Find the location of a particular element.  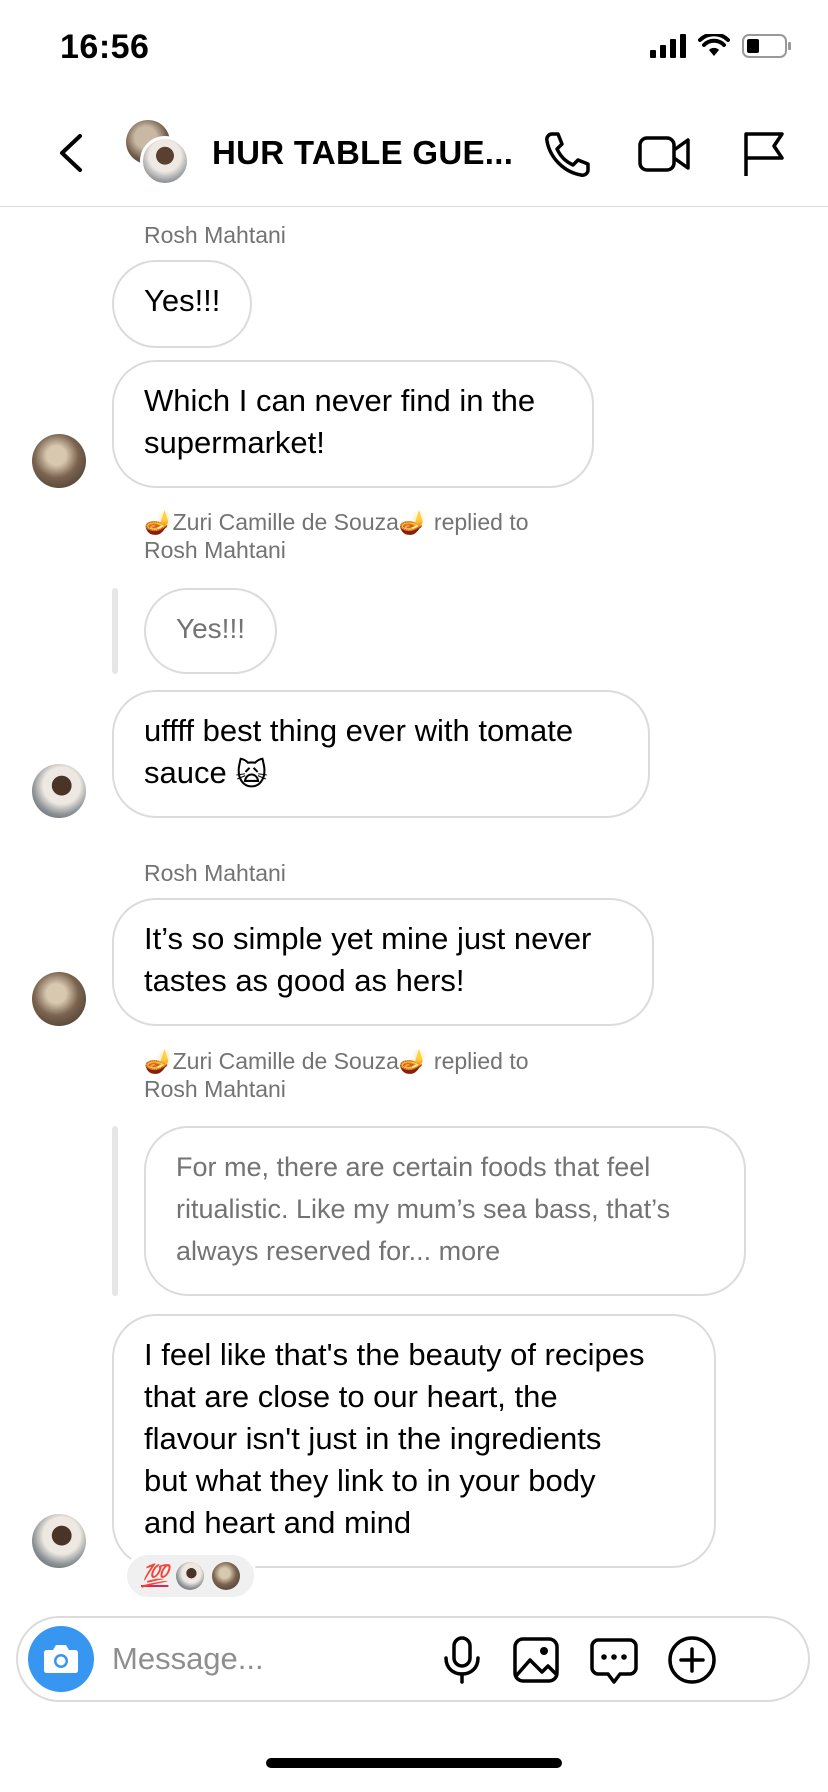

message-composer is located at coordinates (413, 1659).